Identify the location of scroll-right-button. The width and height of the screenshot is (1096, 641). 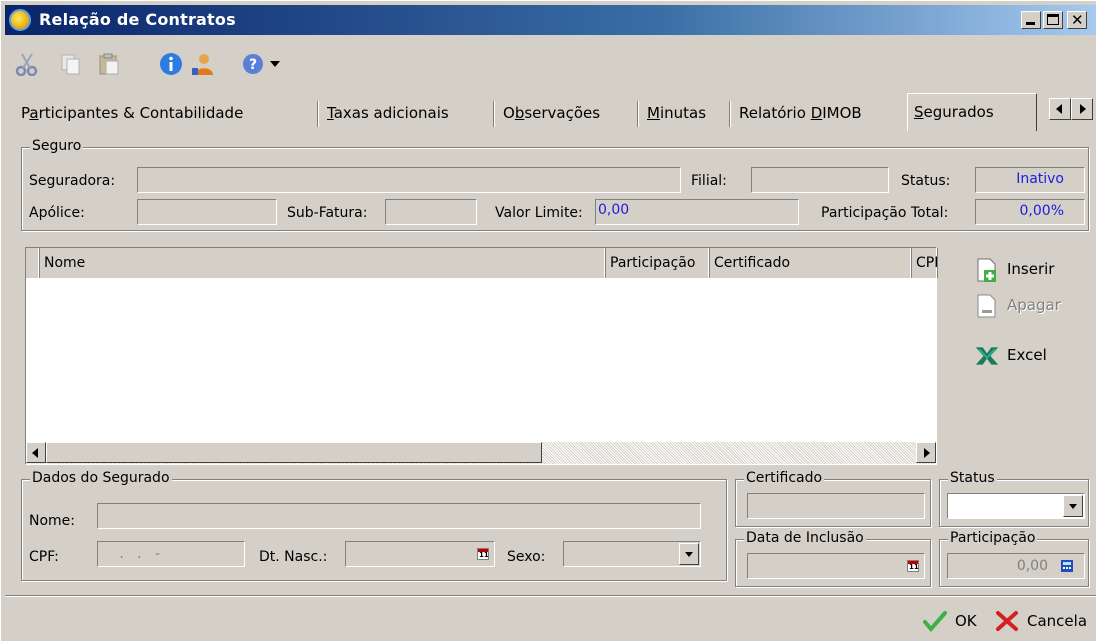
(926, 452).